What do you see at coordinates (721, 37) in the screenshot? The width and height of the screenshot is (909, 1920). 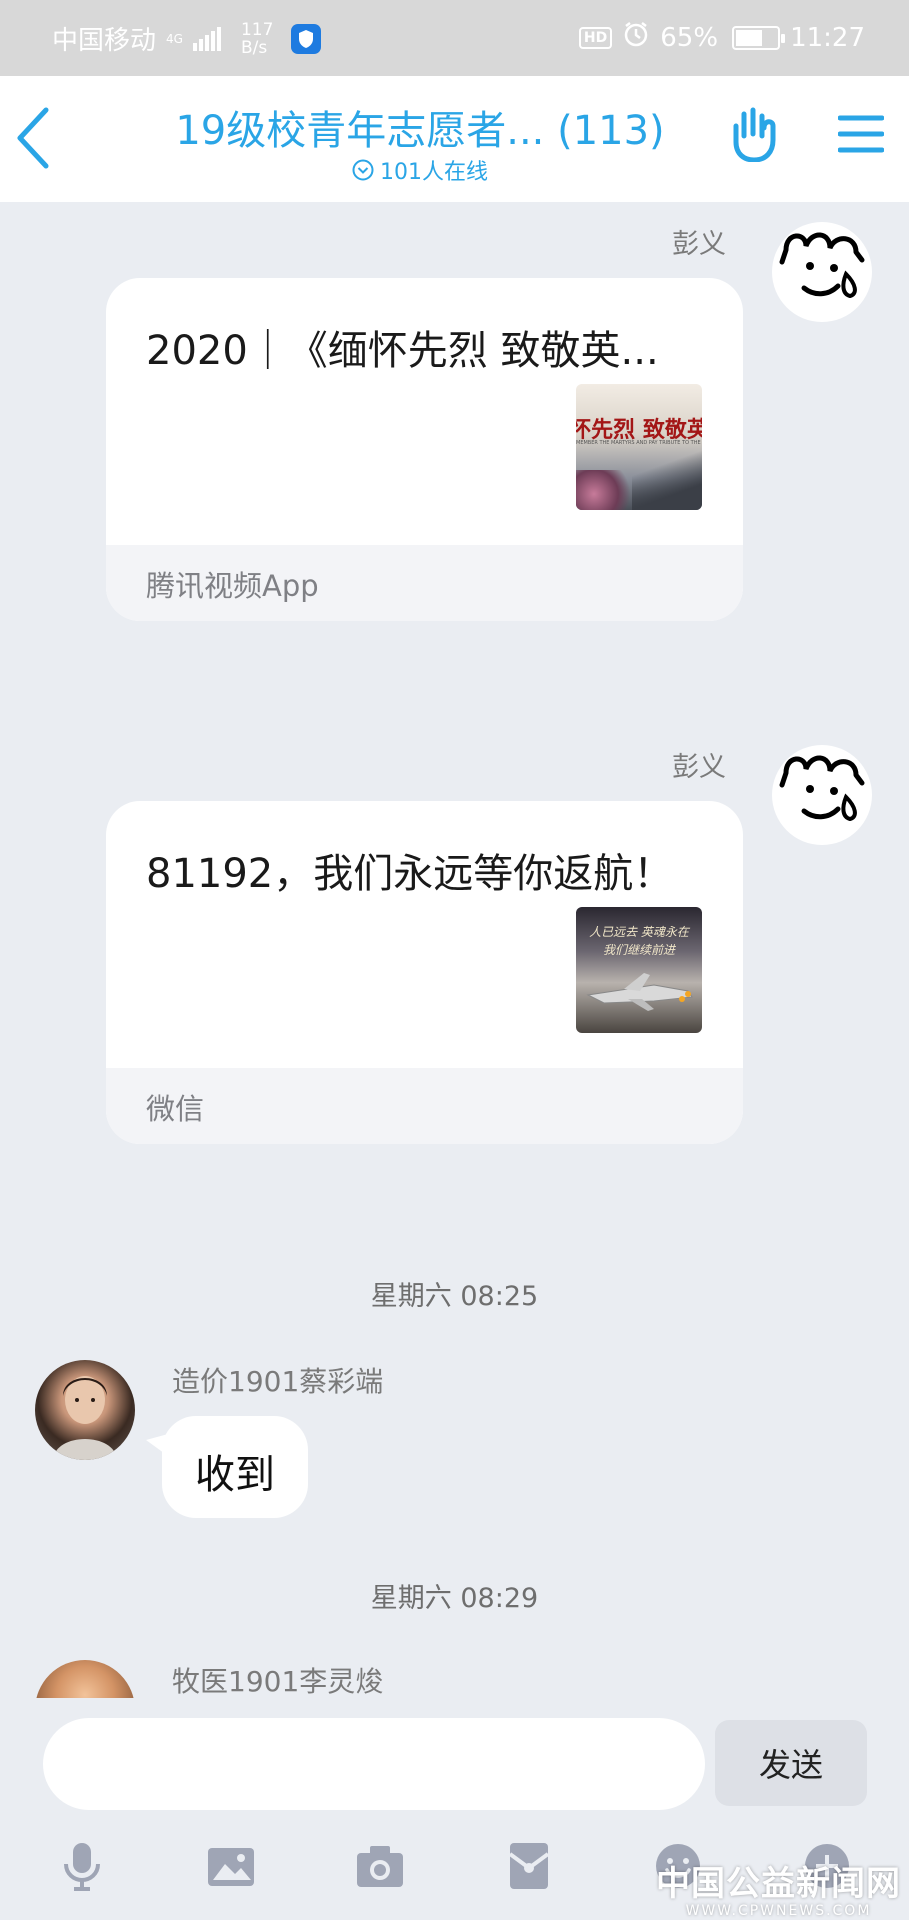 I see `status-bar-right: HD 65% 11:27` at bounding box center [721, 37].